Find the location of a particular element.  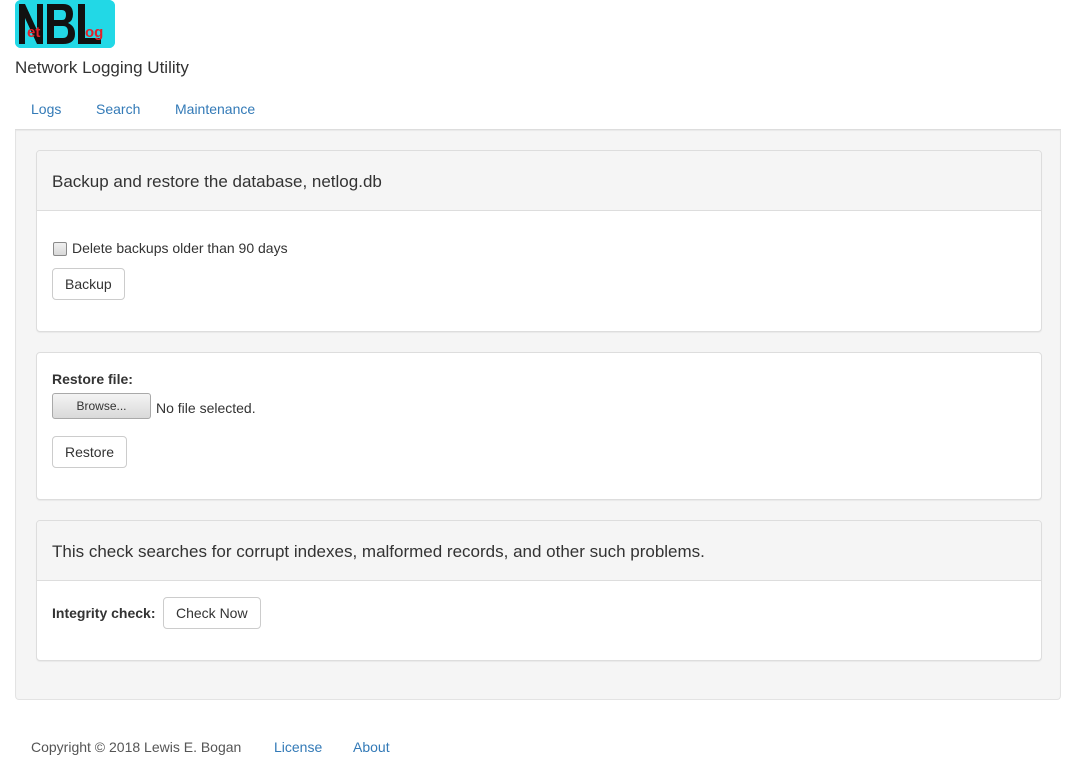

svg-text: og is located at coordinates (94, 32).